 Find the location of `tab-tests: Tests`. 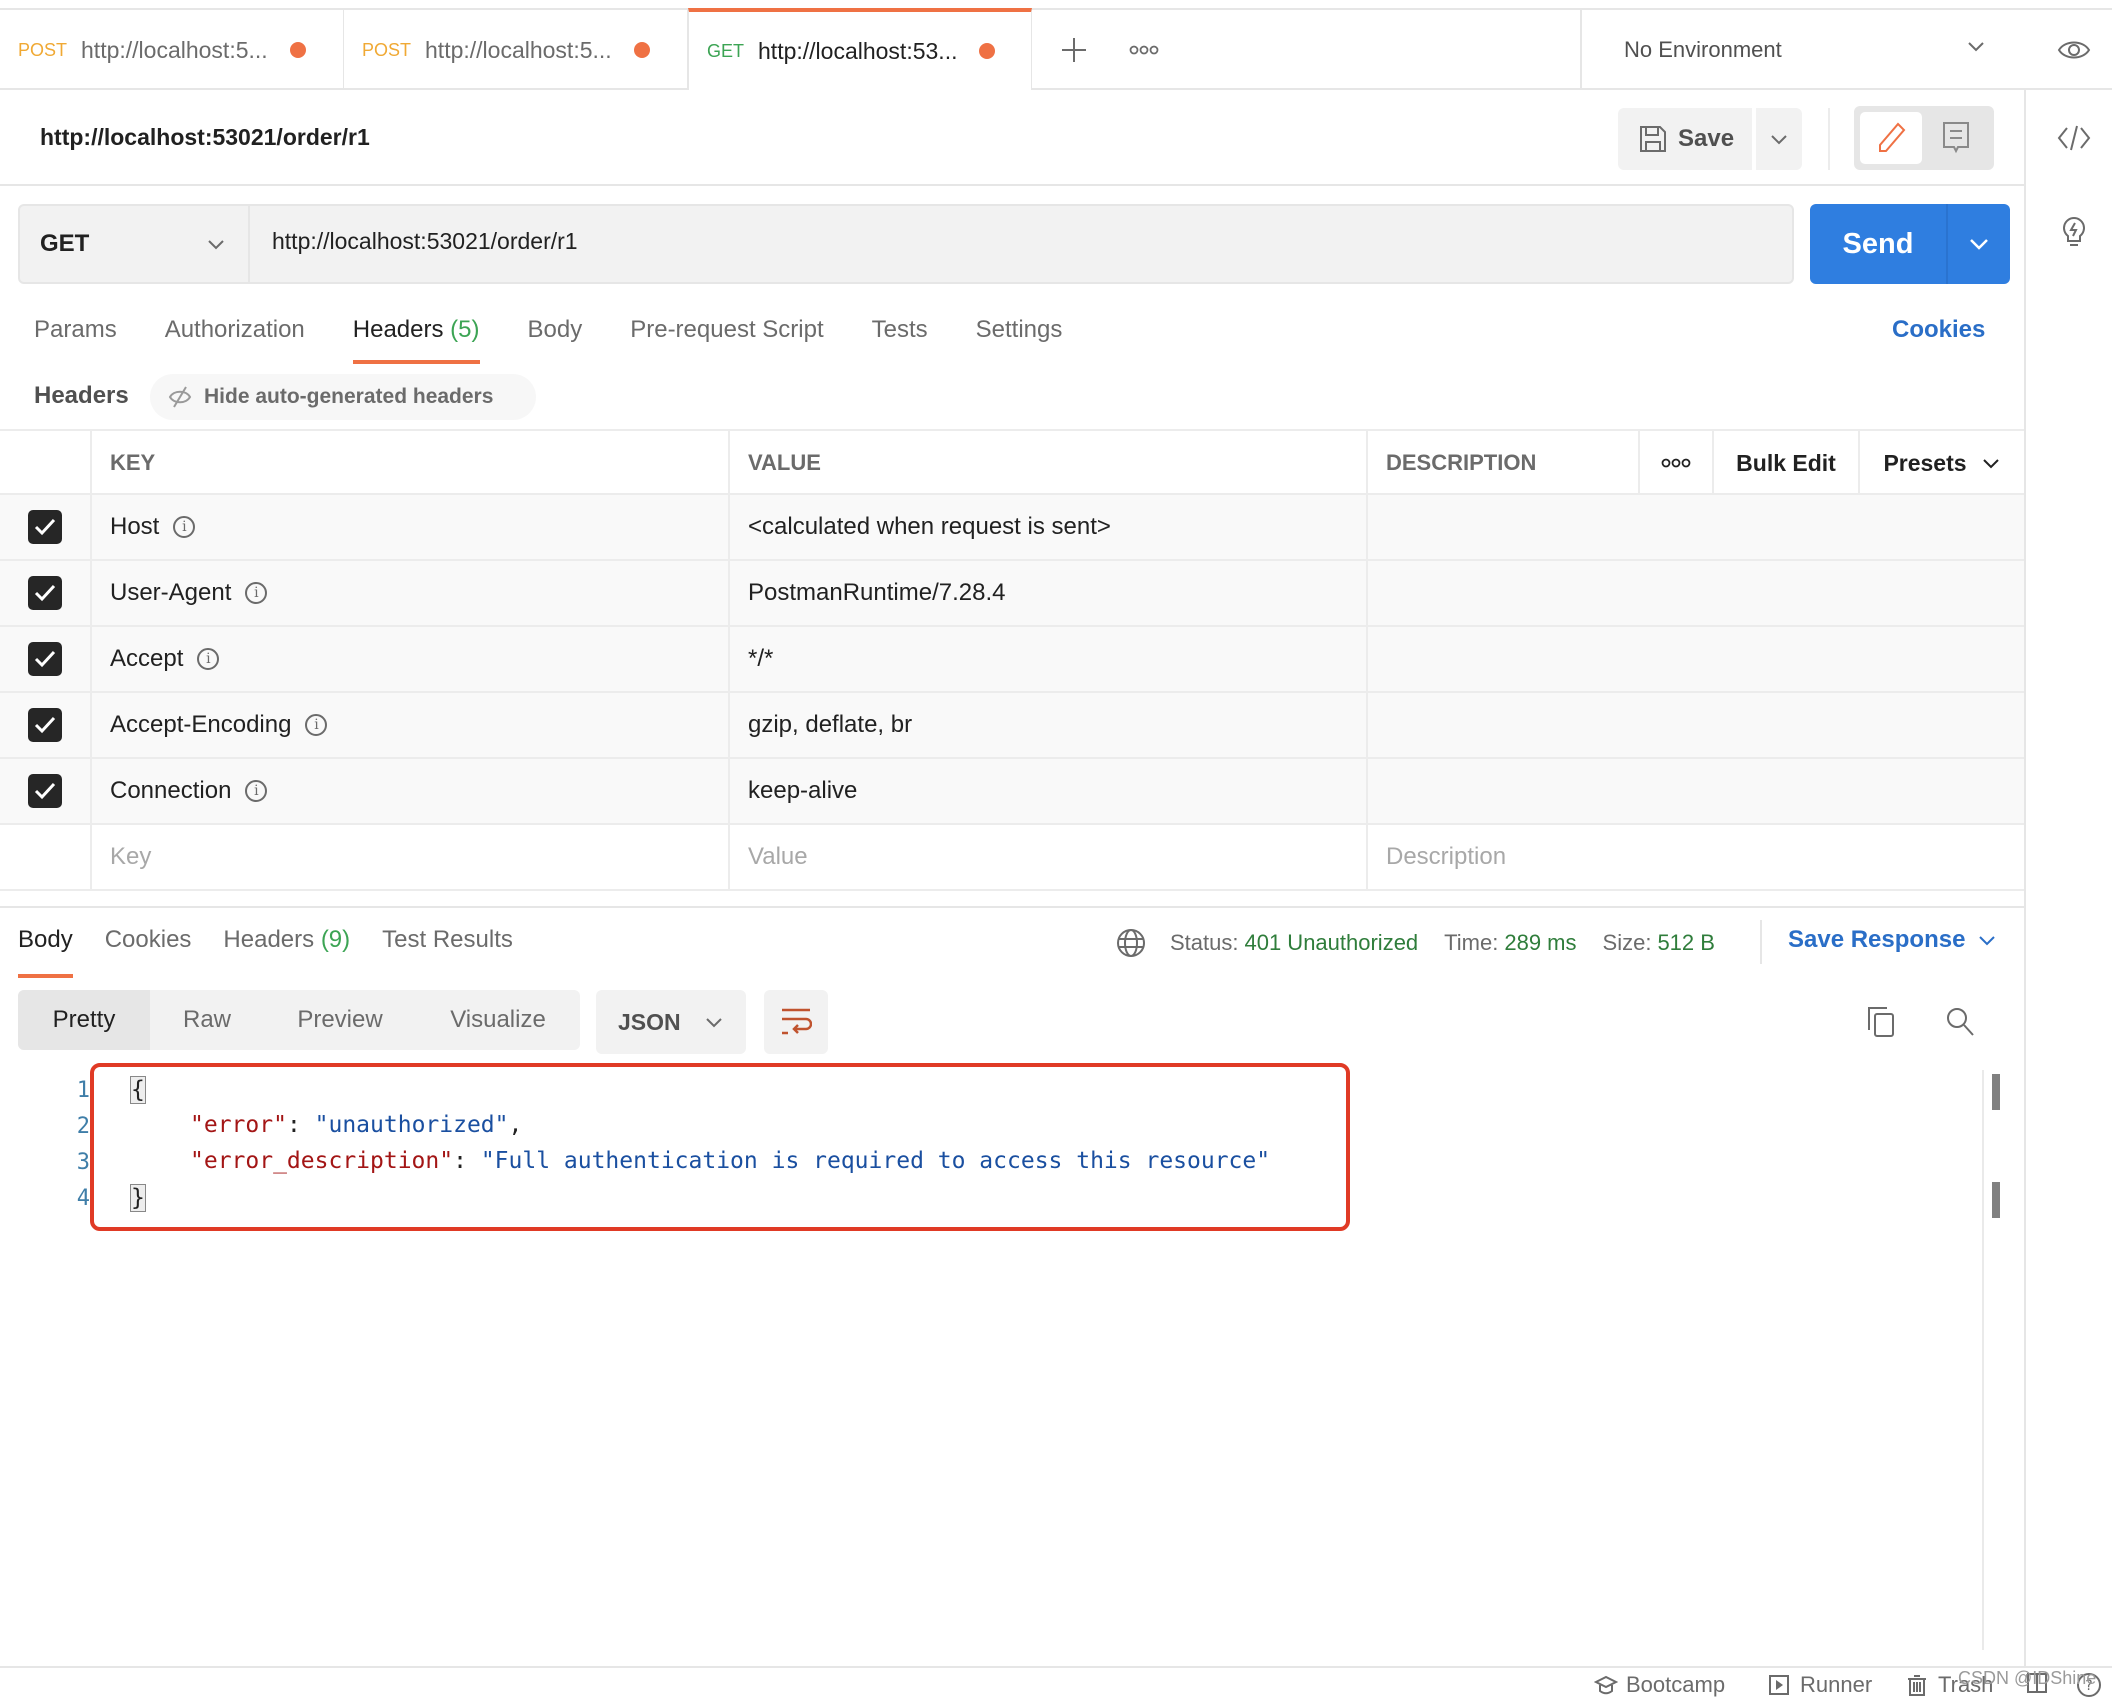

tab-tests: Tests is located at coordinates (900, 330).